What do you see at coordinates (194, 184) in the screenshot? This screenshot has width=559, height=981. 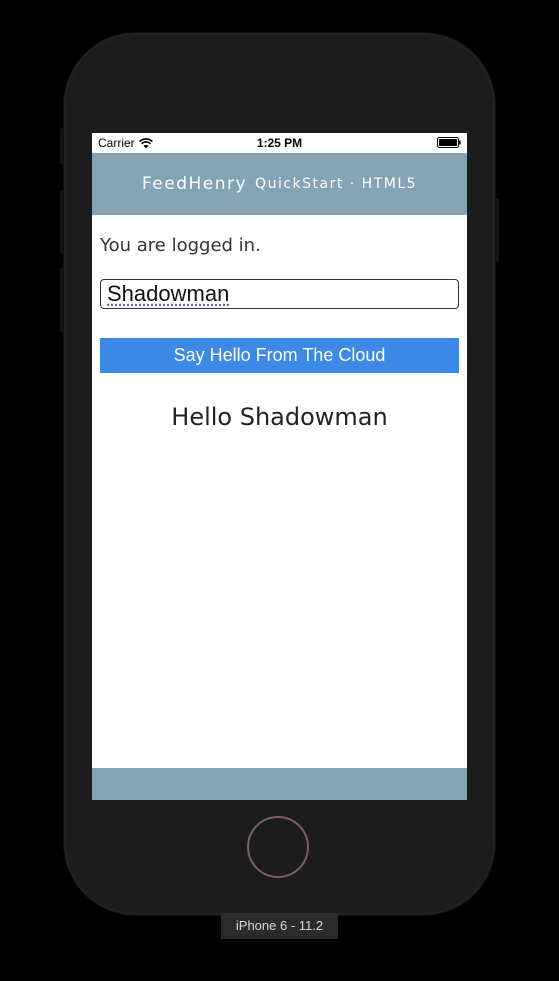 I see `header-brand: FeedHenry` at bounding box center [194, 184].